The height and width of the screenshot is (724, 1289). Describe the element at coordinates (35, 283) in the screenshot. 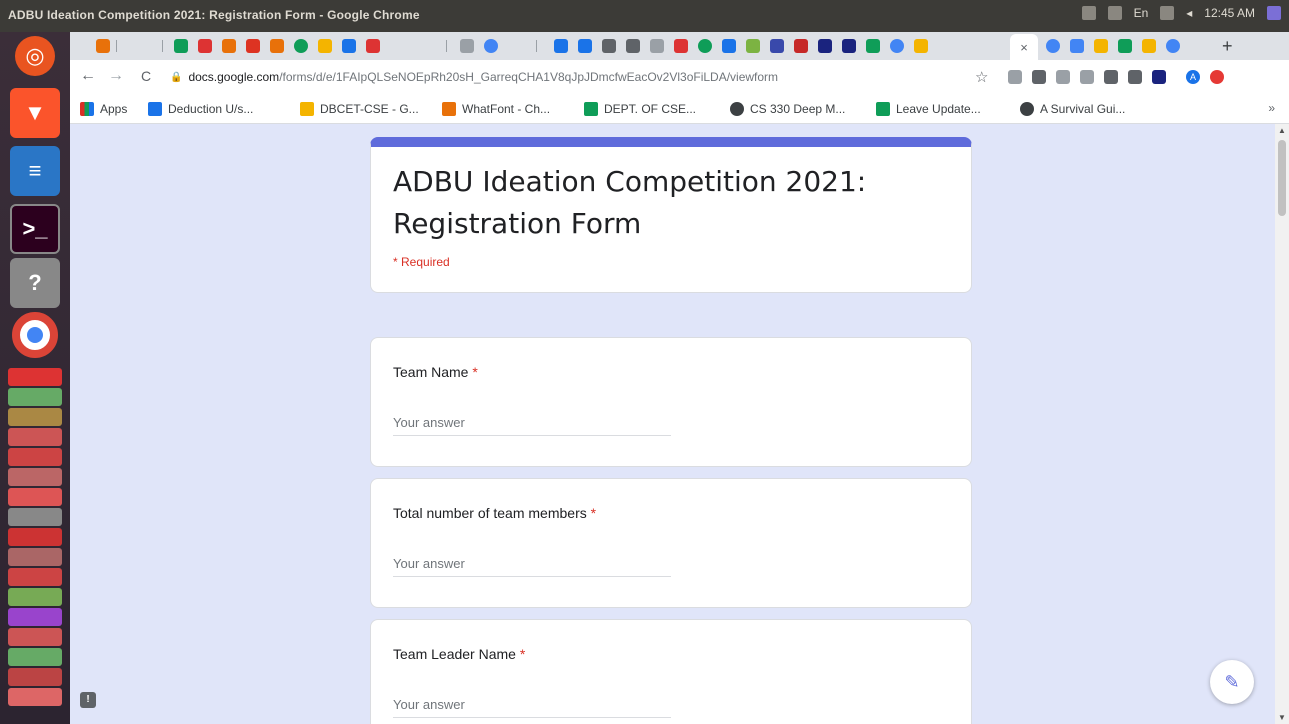

I see `help-icon: ?` at that location.